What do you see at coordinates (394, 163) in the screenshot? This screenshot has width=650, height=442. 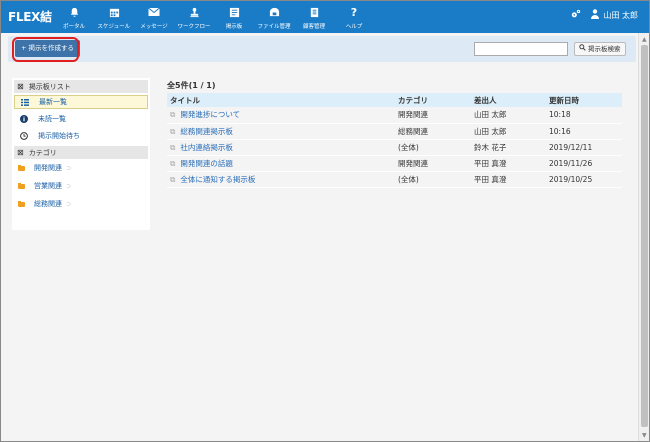 I see `table-row: ⧉ 開発関連の話題 開発関連 平田 真澄 2019/11/26` at bounding box center [394, 163].